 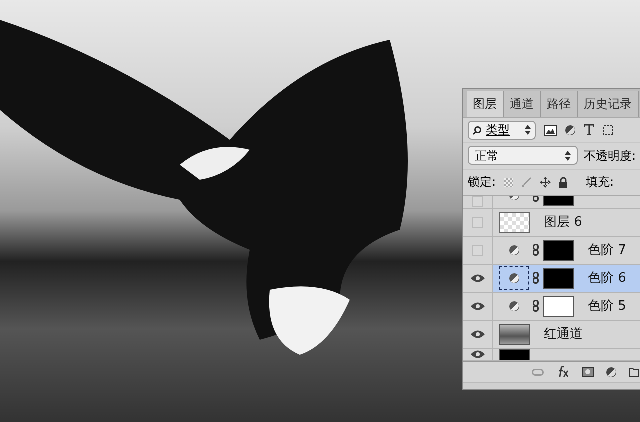 What do you see at coordinates (610, 156) in the screenshot?
I see `opacity-label: 不透明度:` at bounding box center [610, 156].